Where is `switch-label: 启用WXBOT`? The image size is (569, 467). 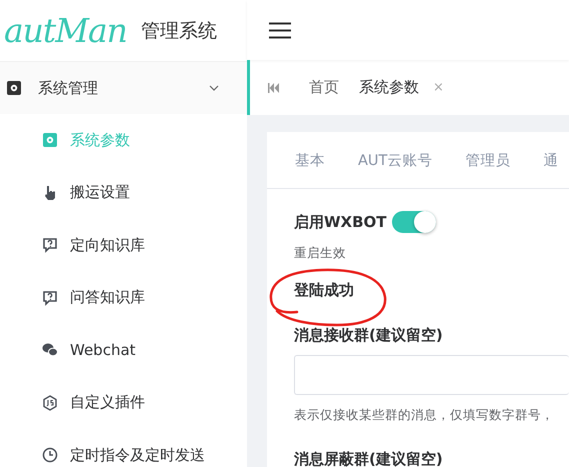
switch-label: 启用WXBOT is located at coordinates (340, 222).